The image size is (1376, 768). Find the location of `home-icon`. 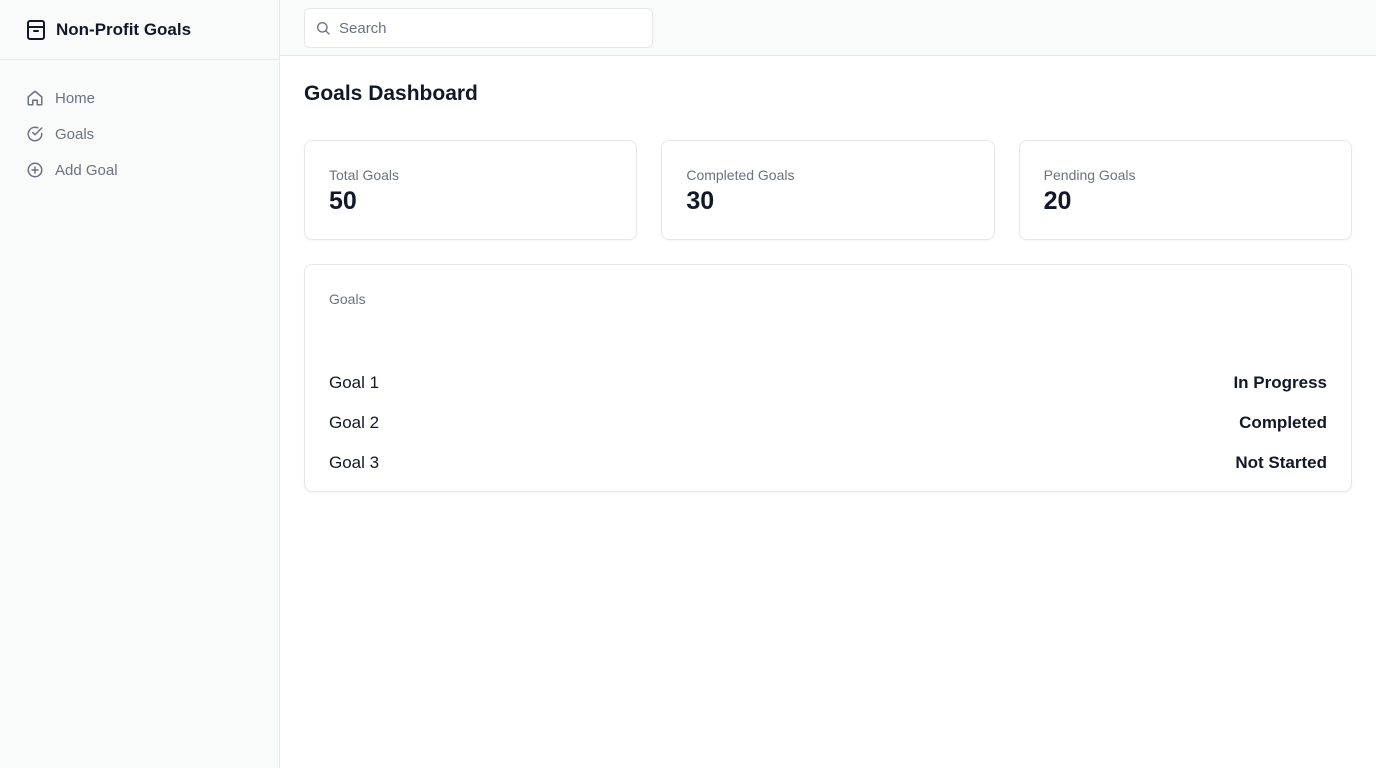

home-icon is located at coordinates (35, 98).